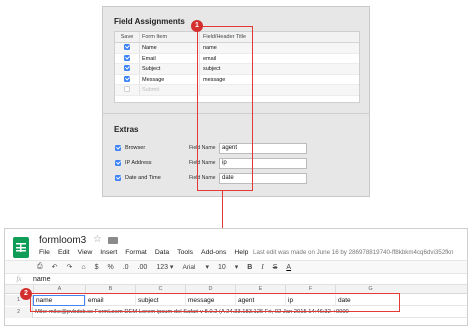 This screenshot has height=326, width=474. Describe the element at coordinates (44, 252) in the screenshot. I see `menu-file: File` at that location.